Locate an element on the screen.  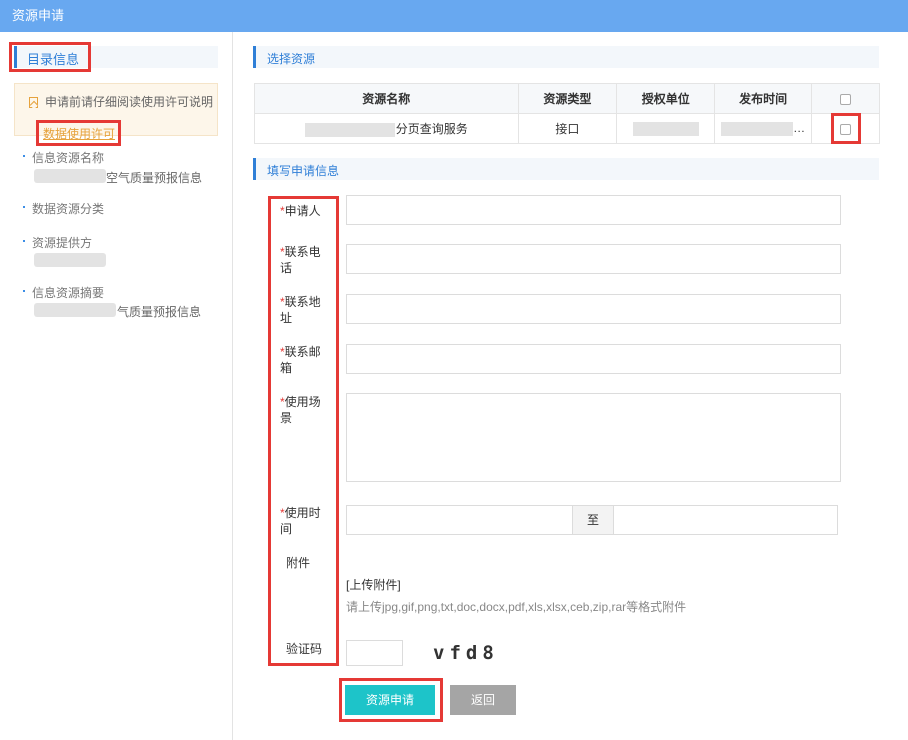
license-notice-text: 申请前请仔细阅读使用许可说明 is located at coordinates (129, 102).